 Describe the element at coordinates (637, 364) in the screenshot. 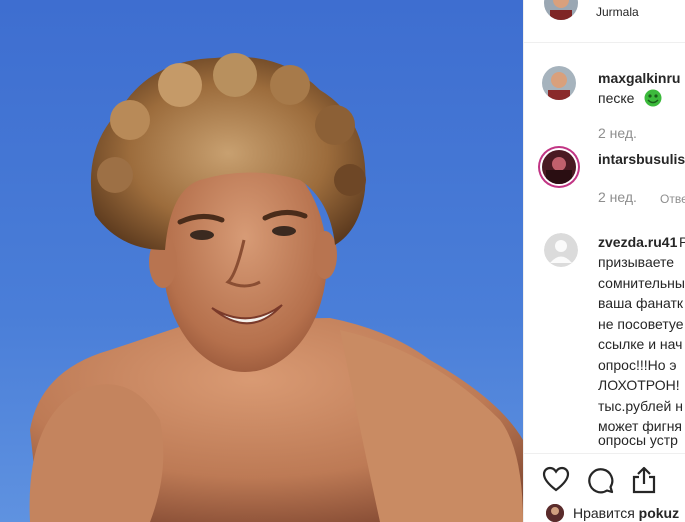

I see `comment-line: опрос!!!Но э` at that location.